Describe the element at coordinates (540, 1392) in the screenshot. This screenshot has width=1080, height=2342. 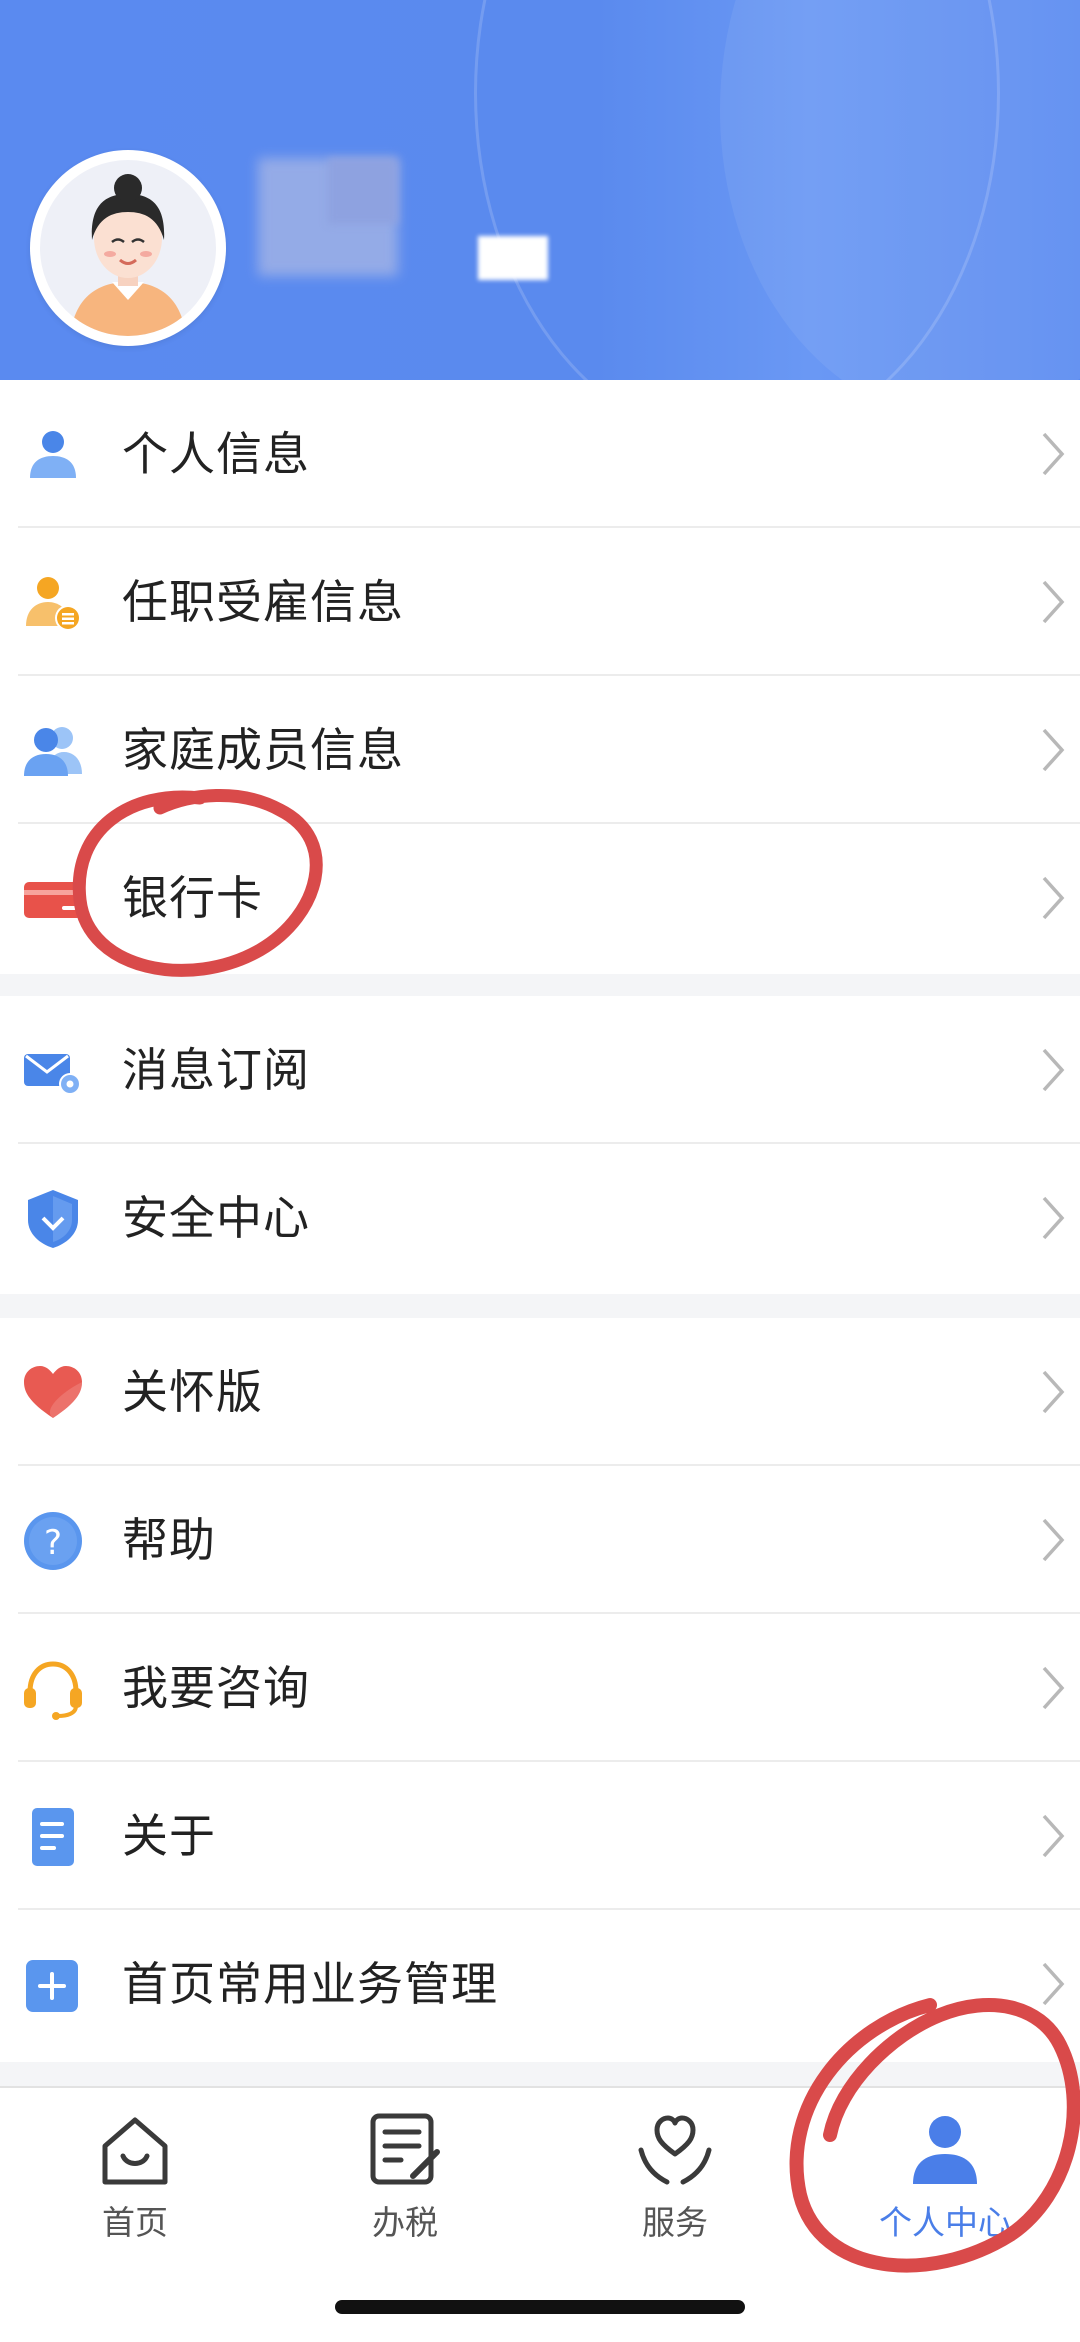
I see `menu-item-care-mode: 关怀版` at that location.